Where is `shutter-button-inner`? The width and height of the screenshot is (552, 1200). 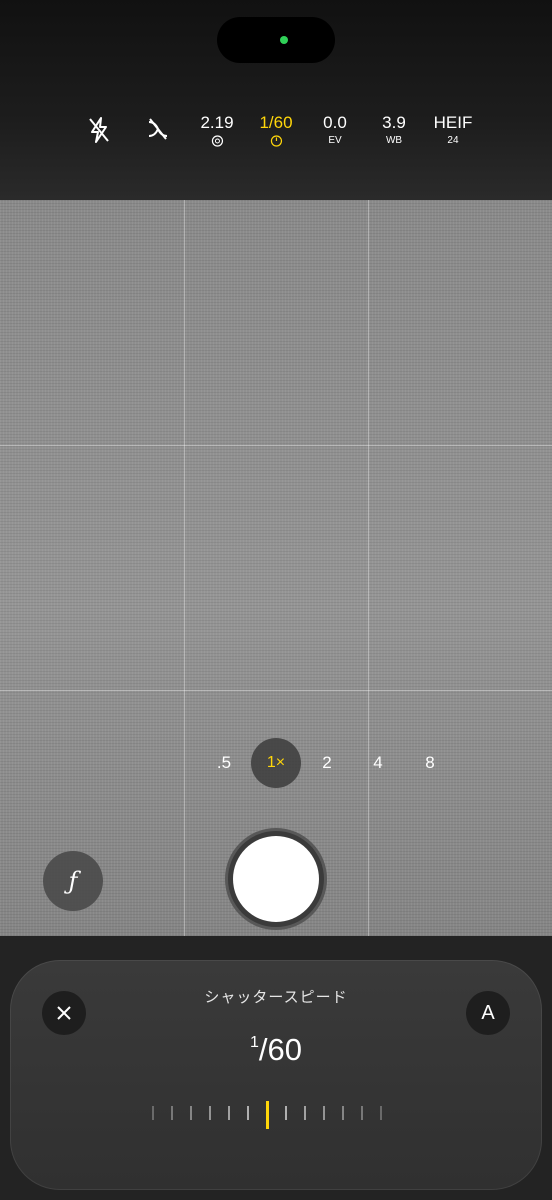
shutter-button-inner is located at coordinates (276, 879).